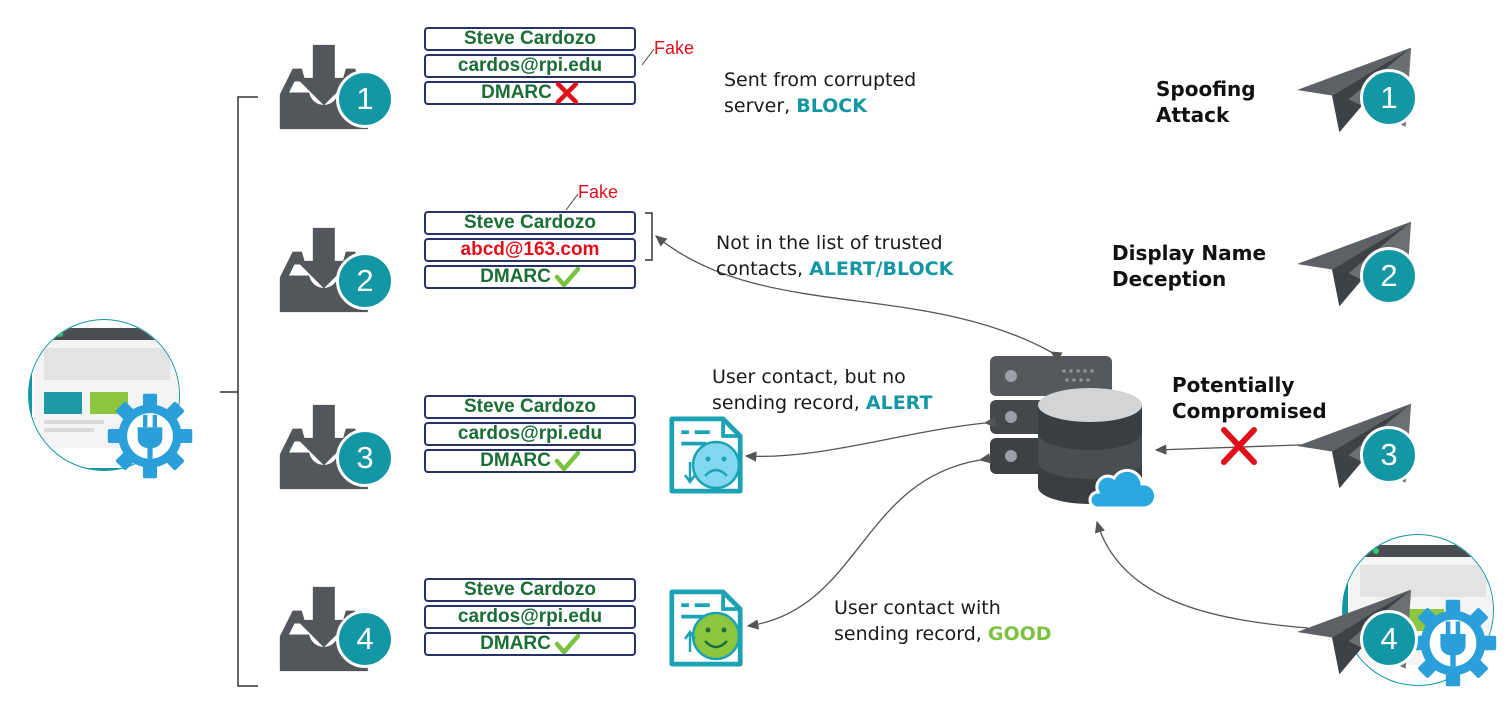 Image resolution: width=1512 pixels, height=714 pixels. What do you see at coordinates (365, 458) in the screenshot?
I see `inbox-badge-3: 3` at bounding box center [365, 458].